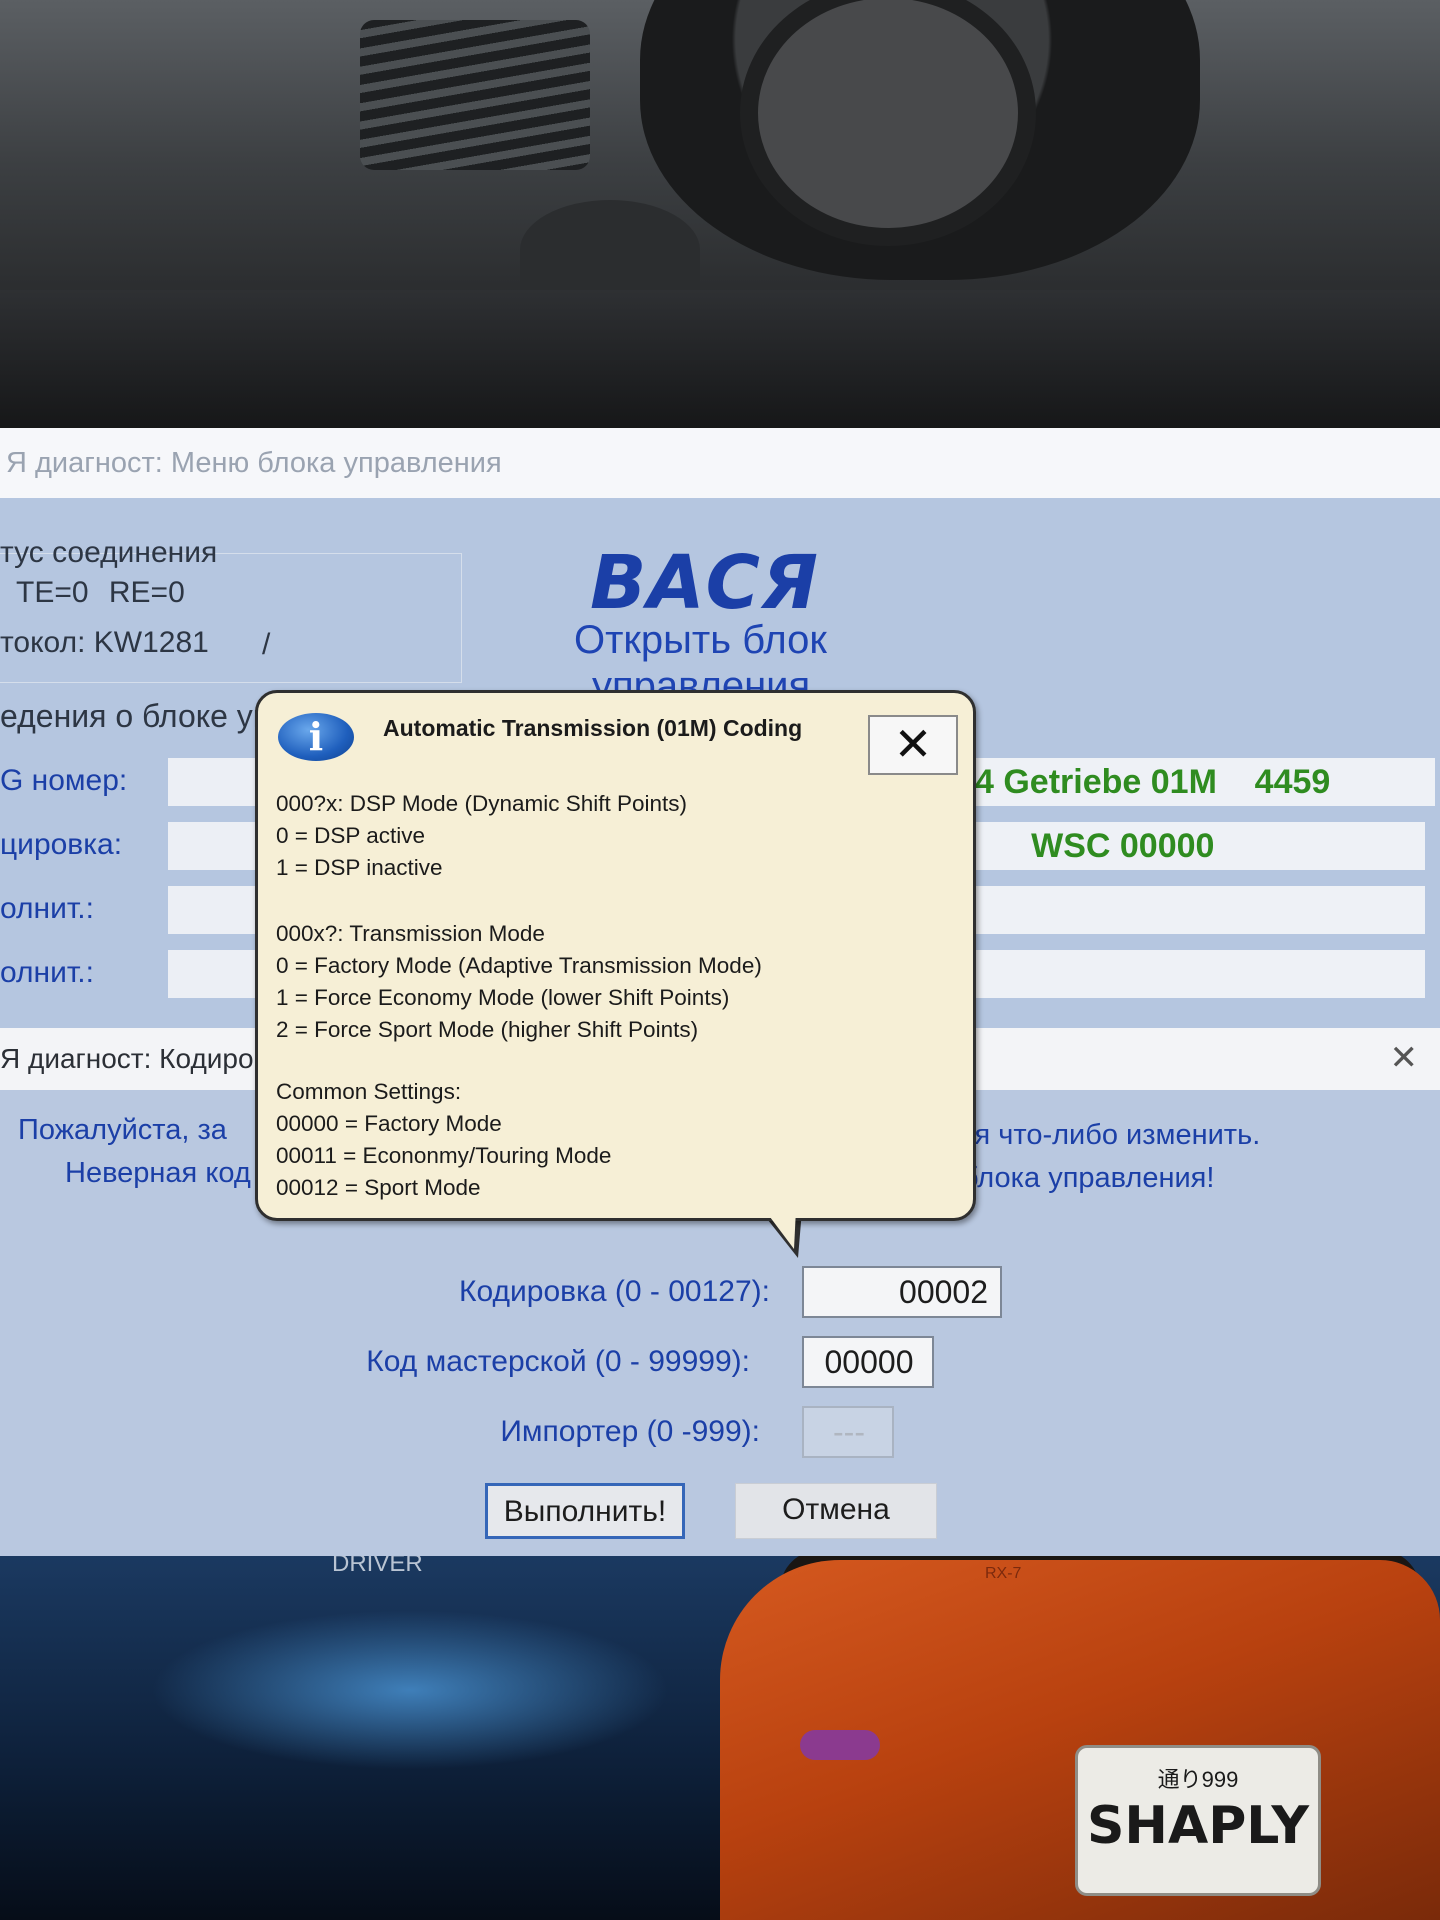 This screenshot has height=1920, width=1440. I want to click on help-line: 00012 = Sport Mode, so click(378, 1187).